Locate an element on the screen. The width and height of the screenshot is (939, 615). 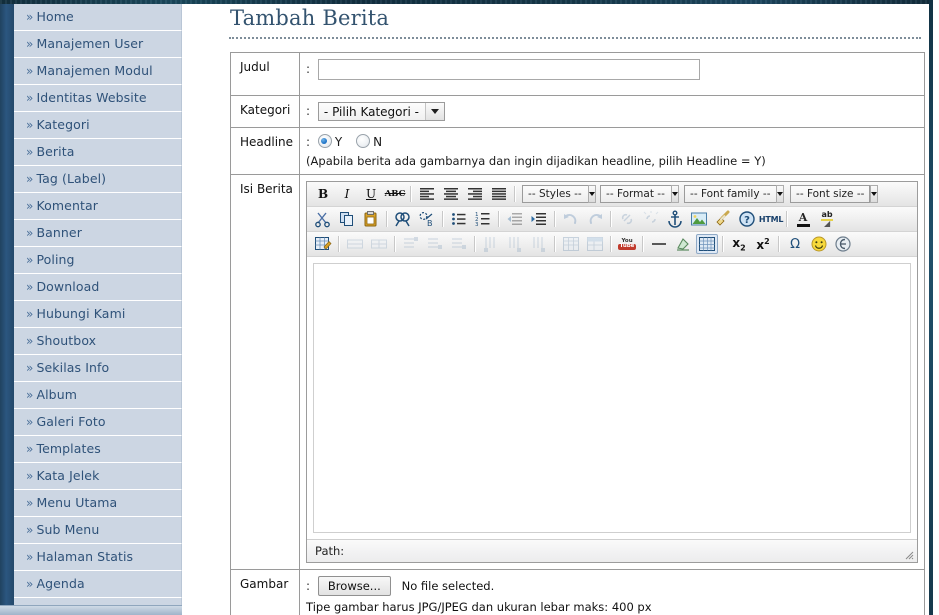
styles-select: -- Styles -- is located at coordinates (559, 194).